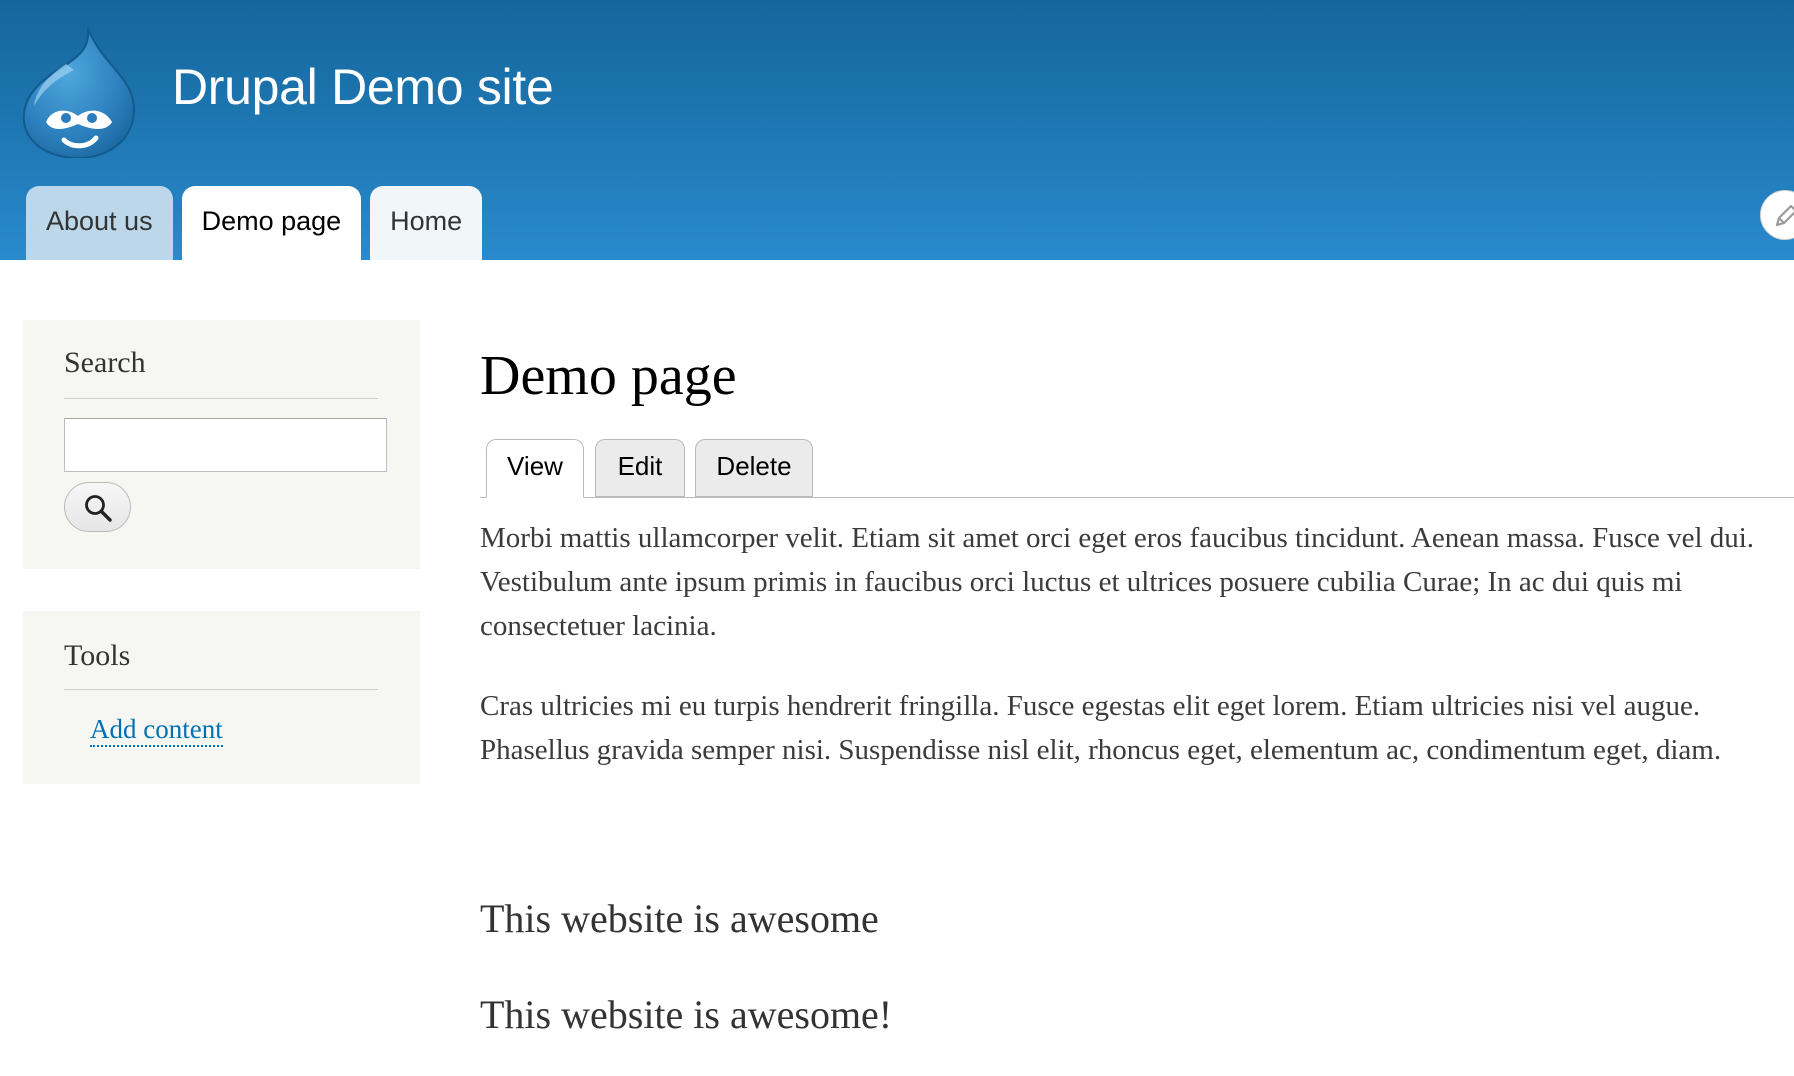 The image size is (1794, 1076). Describe the element at coordinates (156, 730) in the screenshot. I see `add-content-link: Add content` at that location.